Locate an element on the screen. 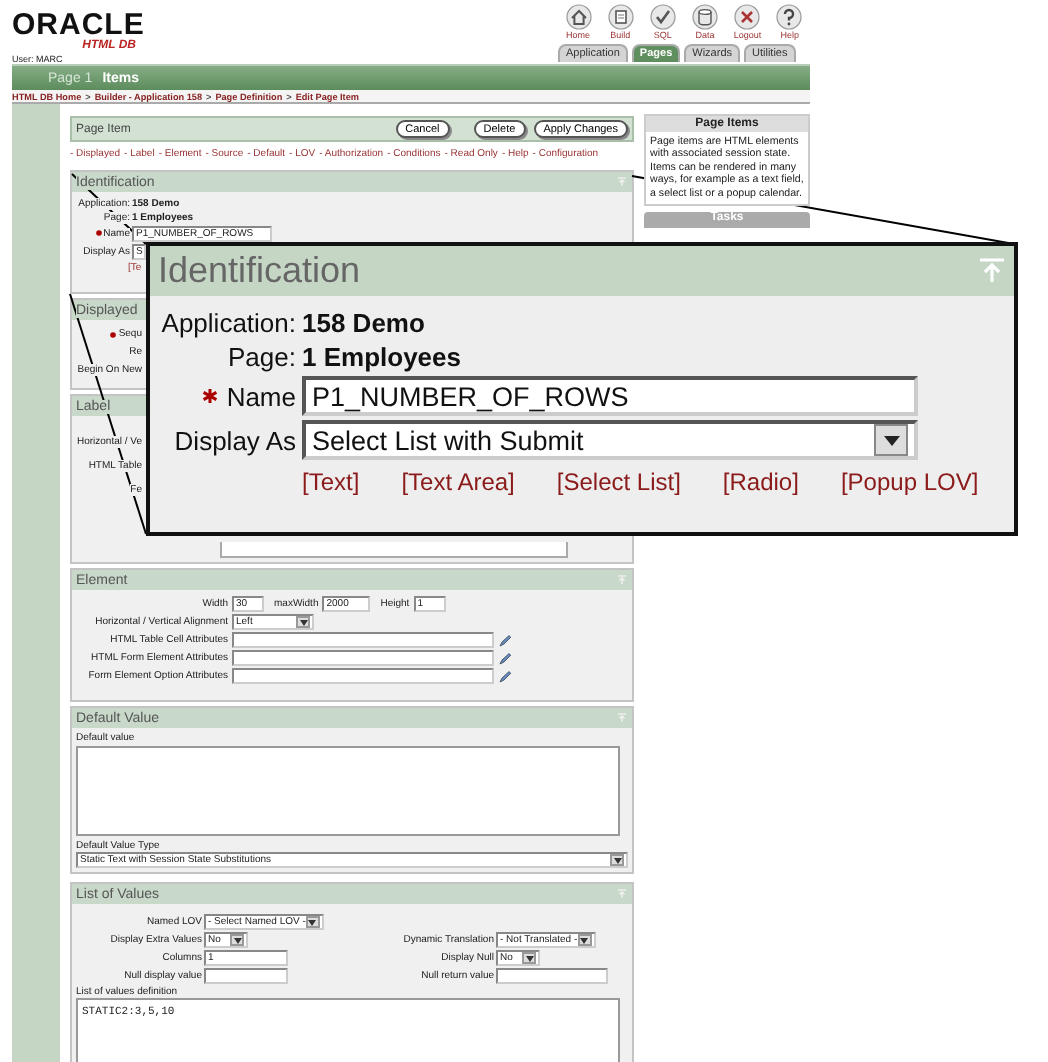 This screenshot has width=1048, height=1062. help-icon is located at coordinates (789, 17).